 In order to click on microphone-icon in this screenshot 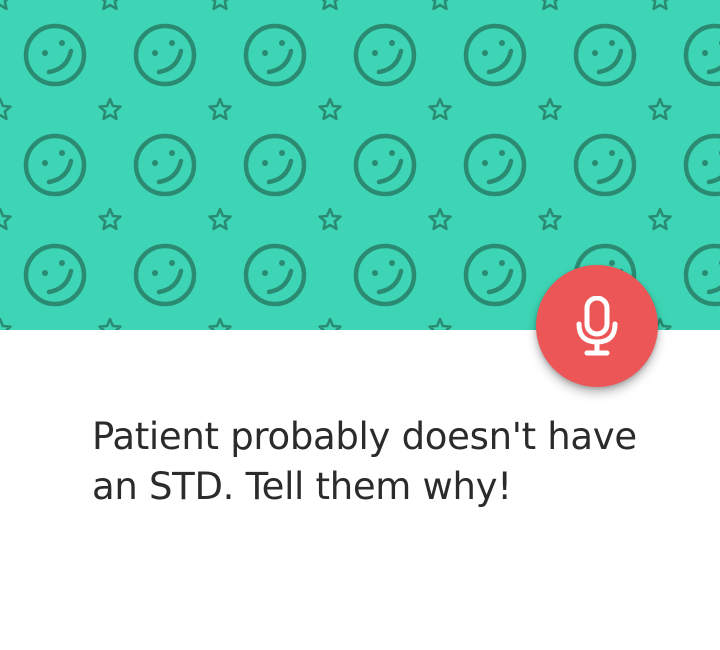, I will do `click(597, 326)`.